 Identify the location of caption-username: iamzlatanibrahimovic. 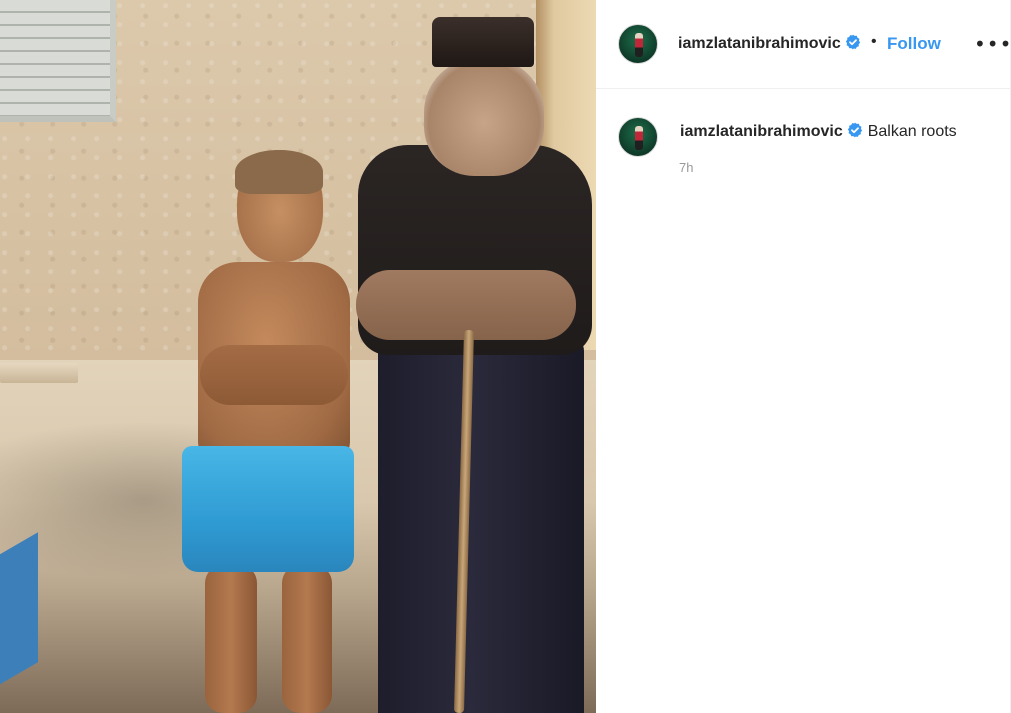
(761, 131).